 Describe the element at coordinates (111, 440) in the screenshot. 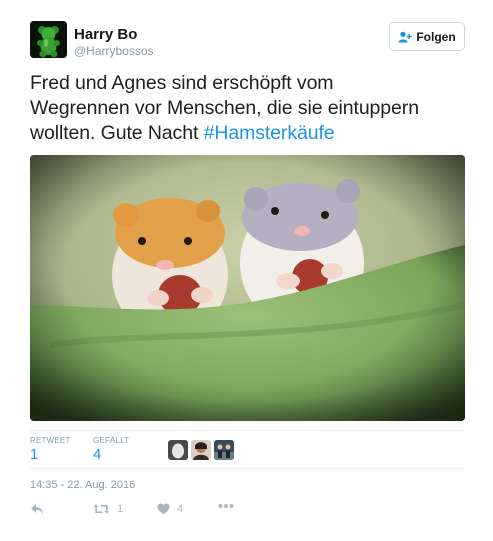

I see `like-stat-label: GEFÄLLT` at that location.